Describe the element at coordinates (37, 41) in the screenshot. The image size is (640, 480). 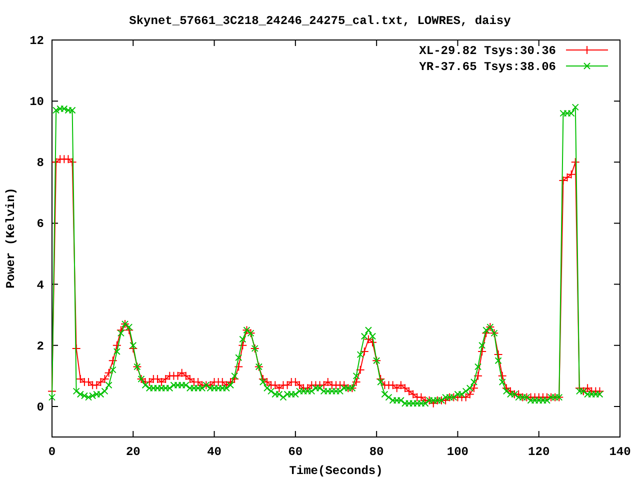
I see `y-tick-label: 12` at that location.